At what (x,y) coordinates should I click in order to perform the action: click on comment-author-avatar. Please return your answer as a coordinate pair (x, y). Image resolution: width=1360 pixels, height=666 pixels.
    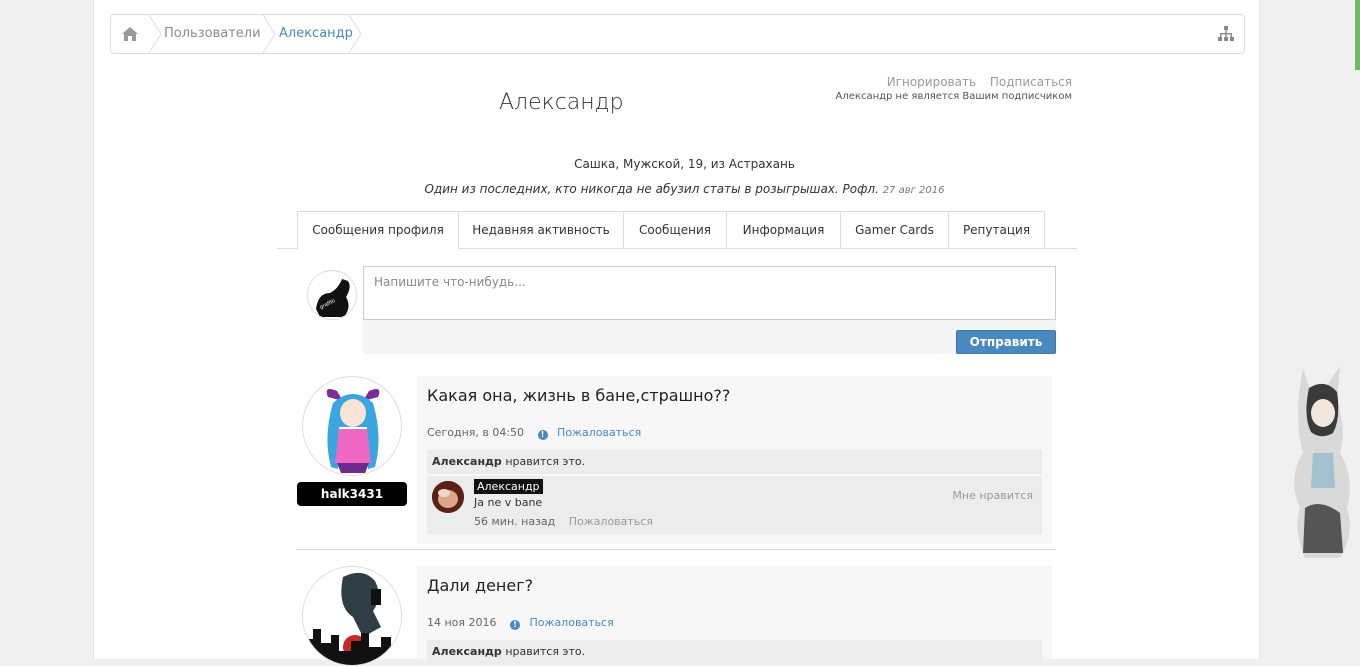
    Looking at the image, I should click on (448, 497).